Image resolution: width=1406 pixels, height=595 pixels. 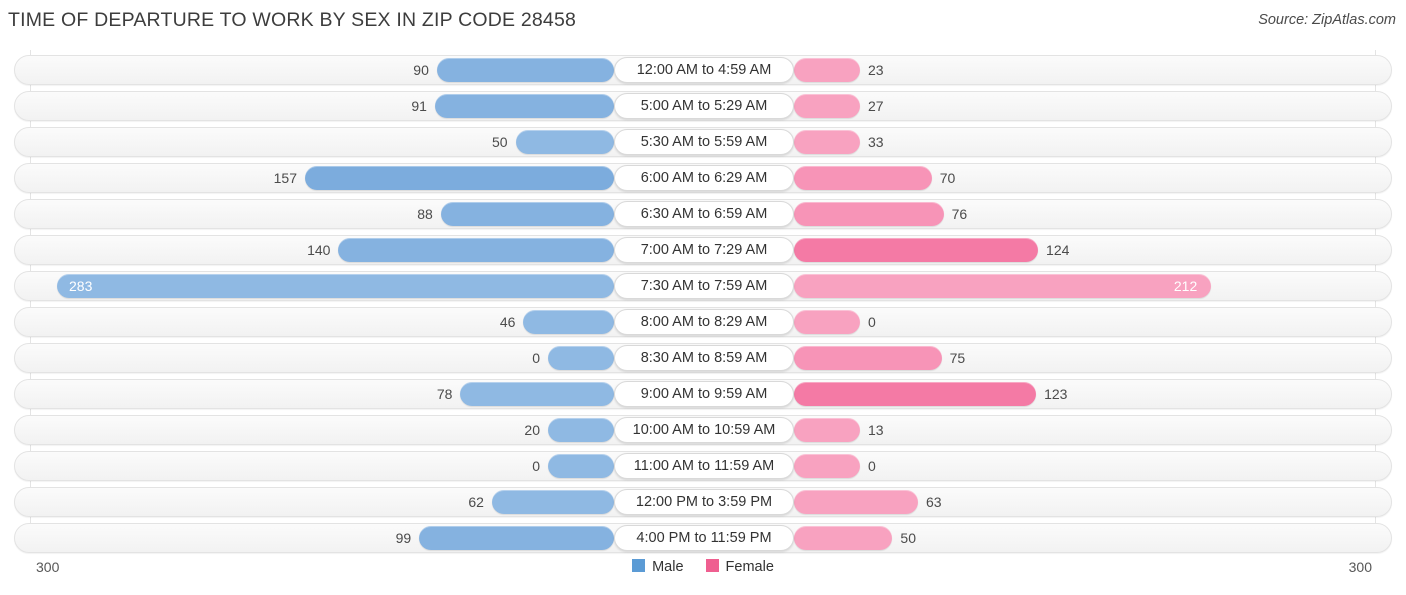 I want to click on category-label: 6:00 AM to 6:29 AM, so click(x=704, y=178).